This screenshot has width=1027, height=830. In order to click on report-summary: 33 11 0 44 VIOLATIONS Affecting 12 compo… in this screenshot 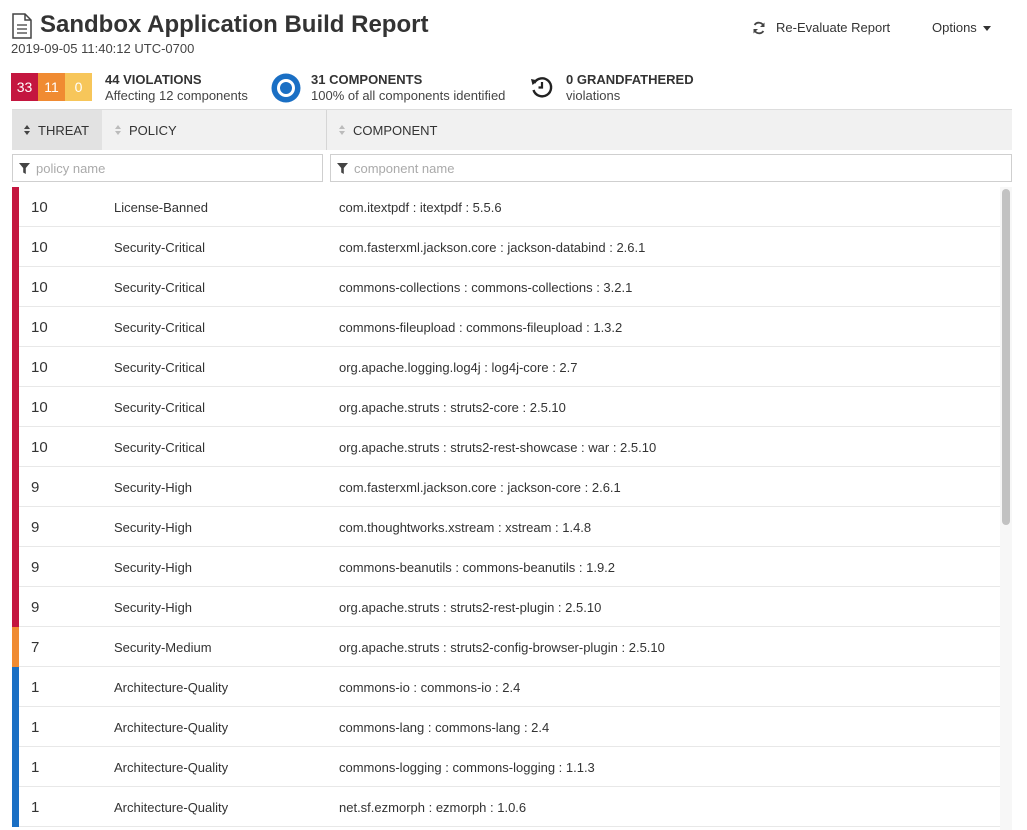, I will do `click(513, 89)`.